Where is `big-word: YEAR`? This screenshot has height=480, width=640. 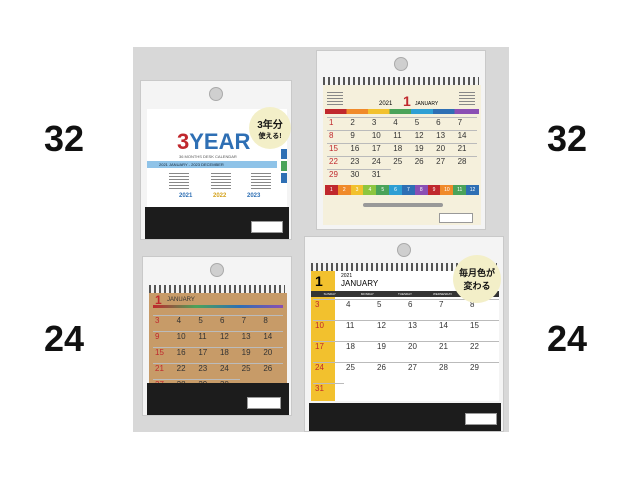 big-word: YEAR is located at coordinates (220, 141).